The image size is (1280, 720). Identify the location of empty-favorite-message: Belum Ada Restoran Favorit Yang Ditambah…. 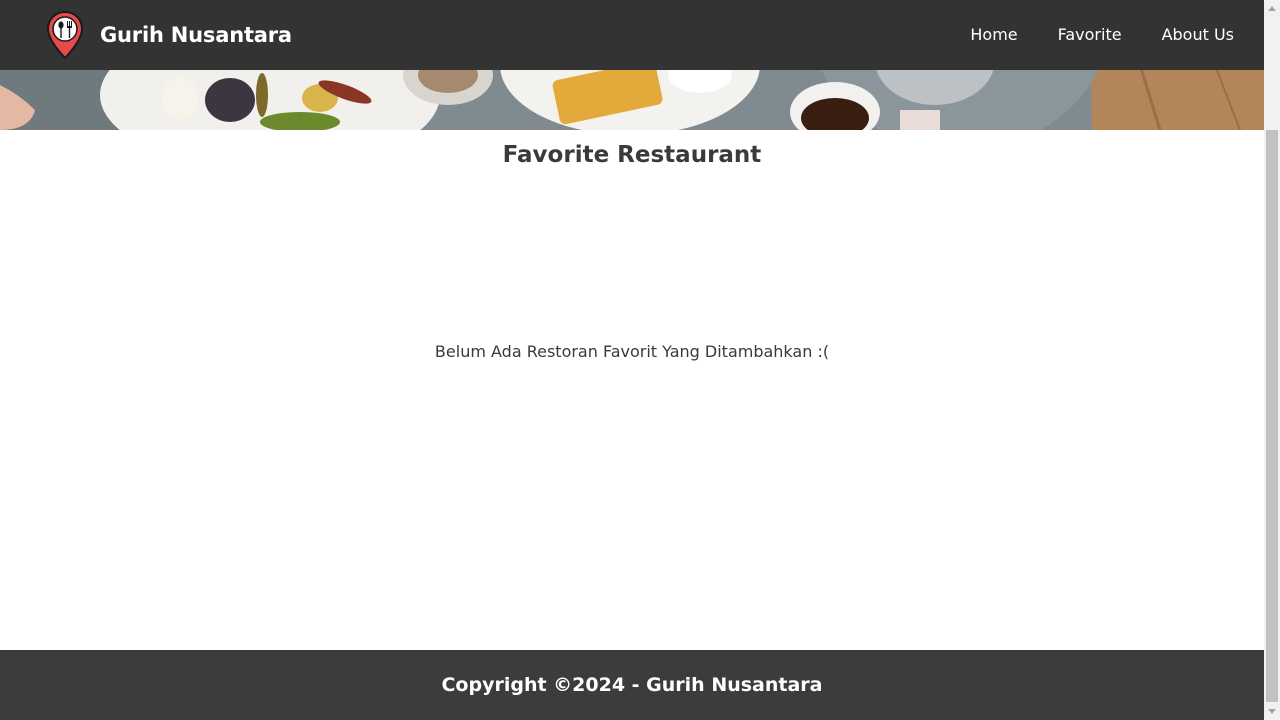
(632, 351).